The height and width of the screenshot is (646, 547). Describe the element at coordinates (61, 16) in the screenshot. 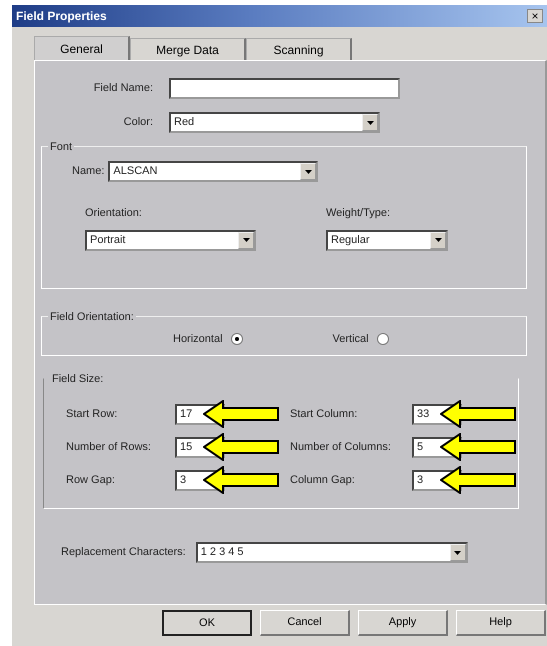

I see `window-title: Field Properties` at that location.